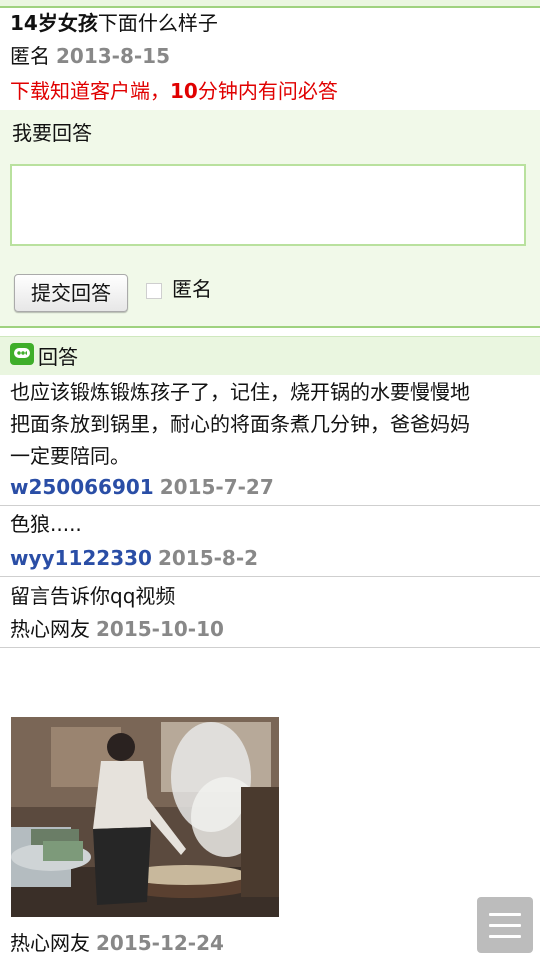  I want to click on cooking-photo-image, so click(145, 817).